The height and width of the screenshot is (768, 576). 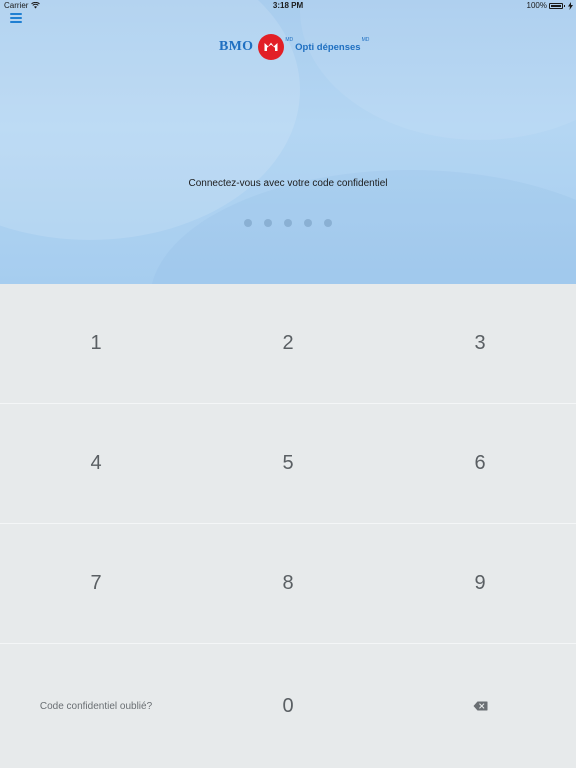 What do you see at coordinates (288, 344) in the screenshot?
I see `keypad-key-2: 2` at bounding box center [288, 344].